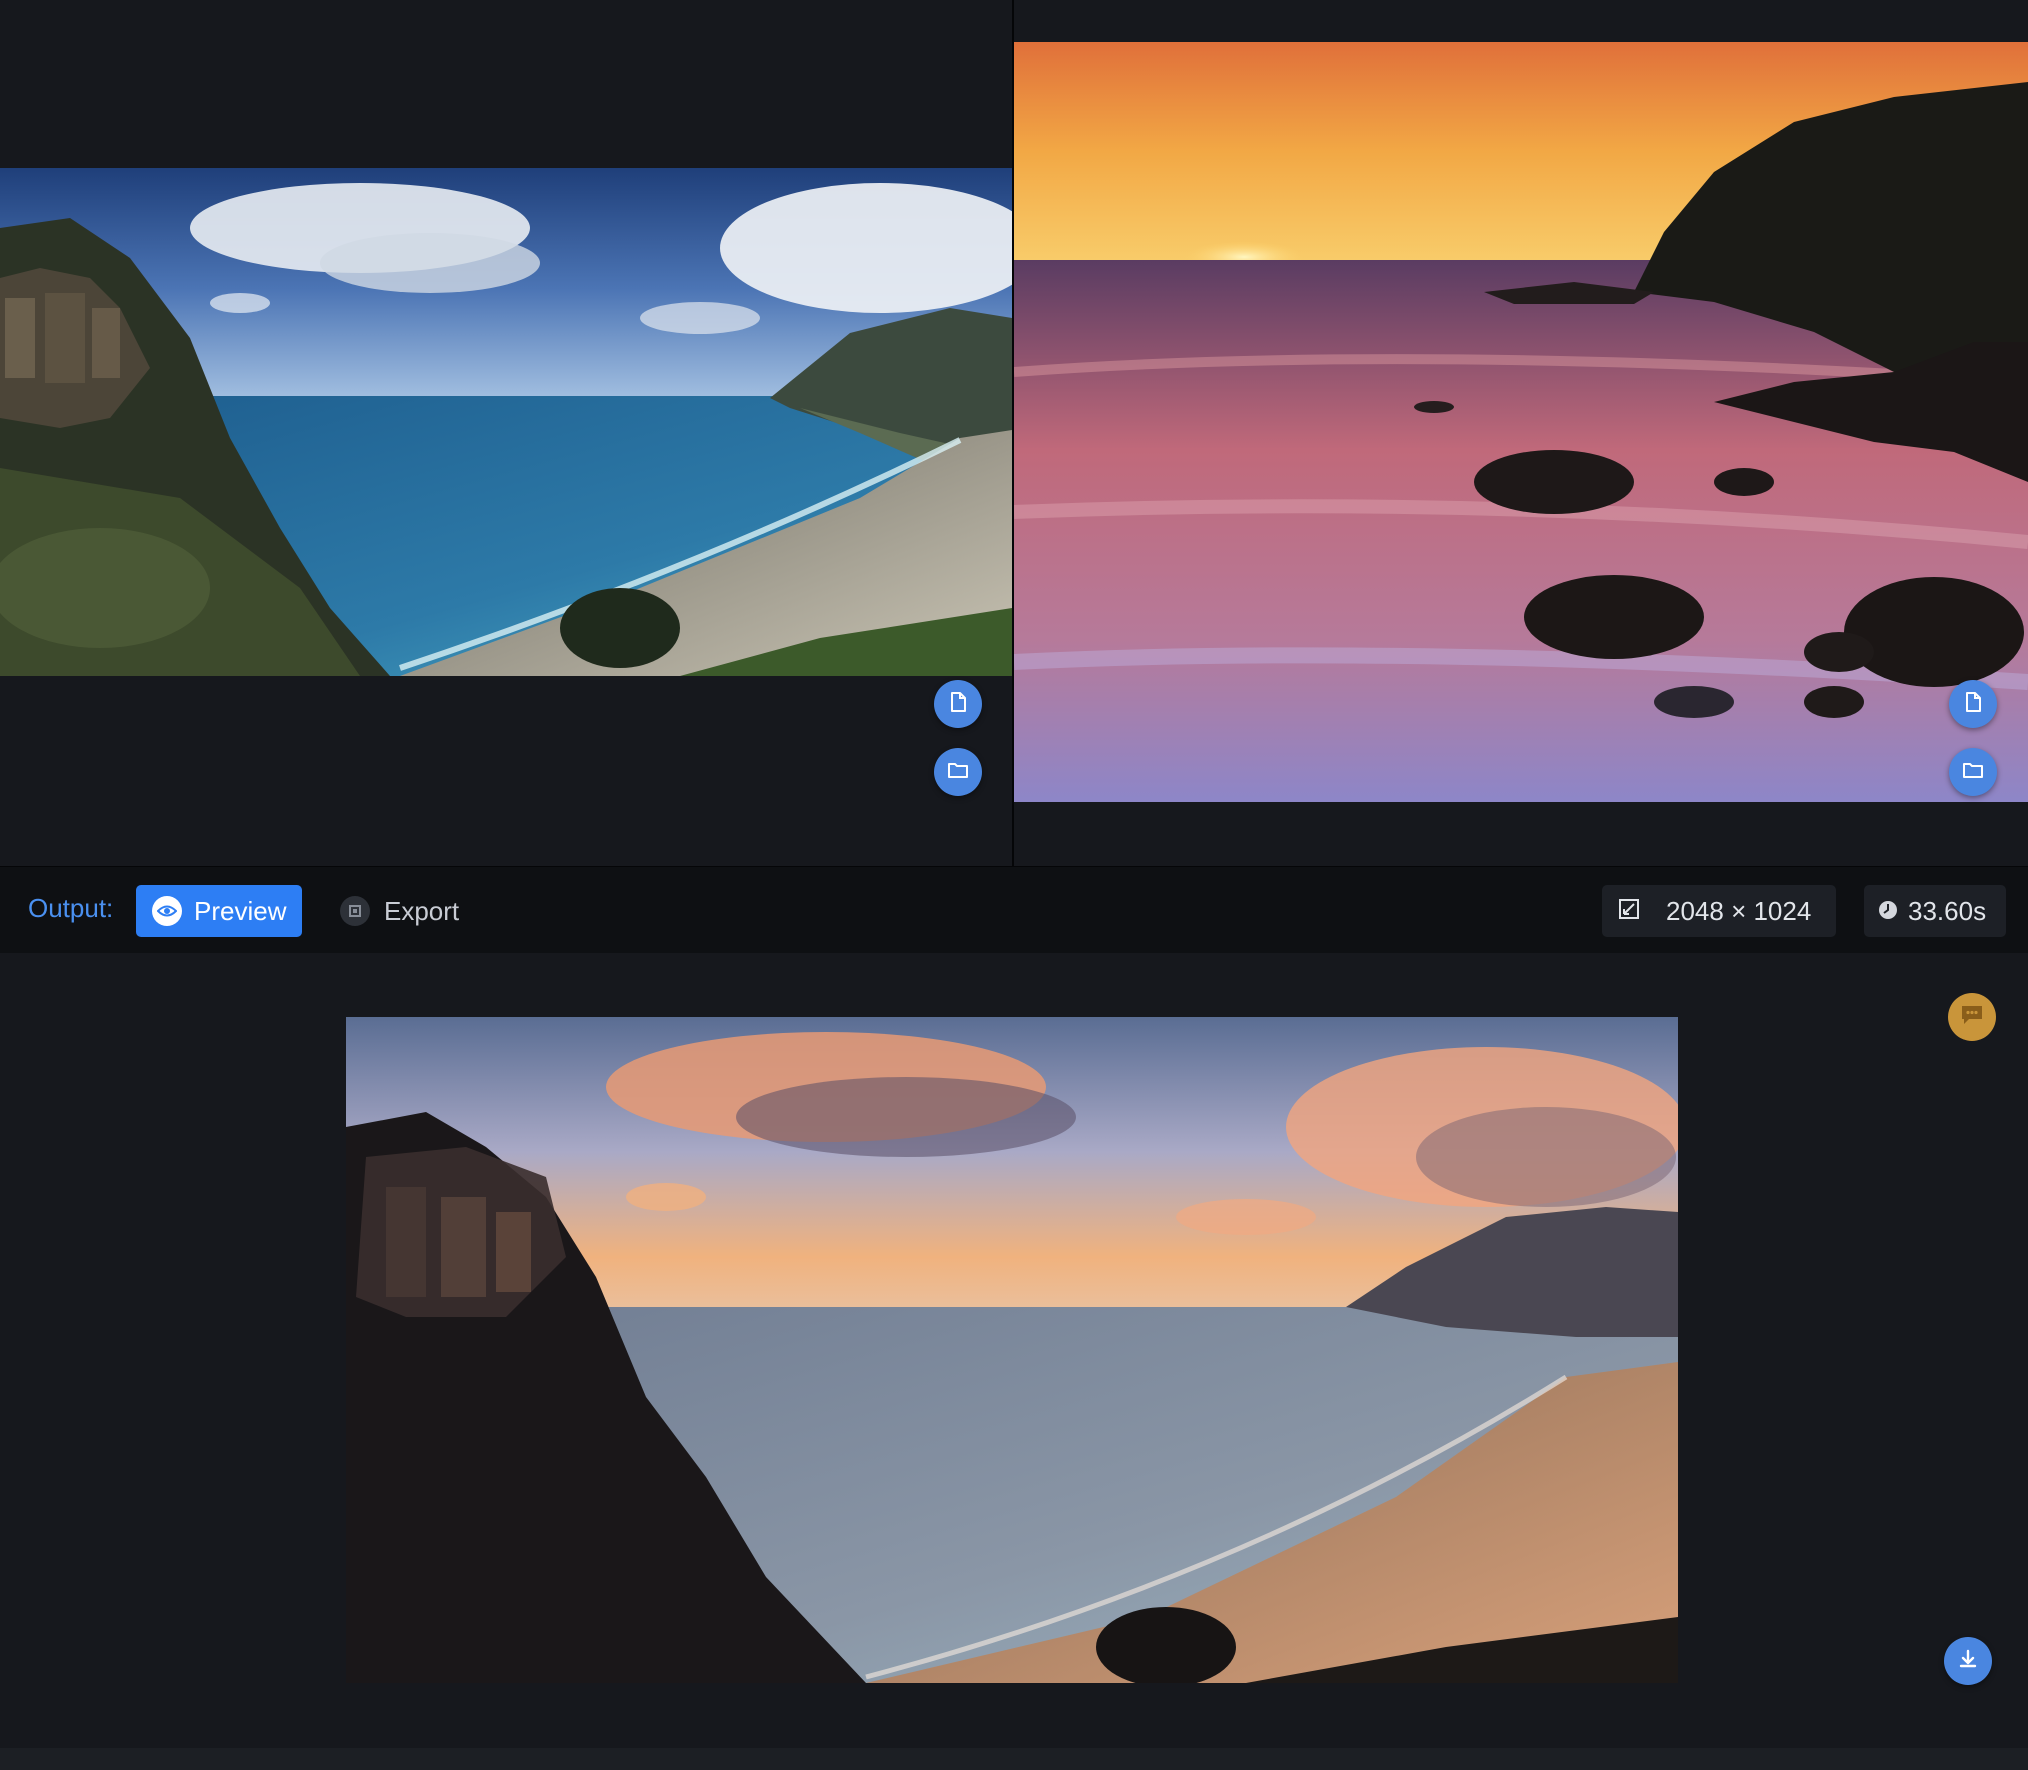  What do you see at coordinates (355, 911) in the screenshot?
I see `export-icon` at bounding box center [355, 911].